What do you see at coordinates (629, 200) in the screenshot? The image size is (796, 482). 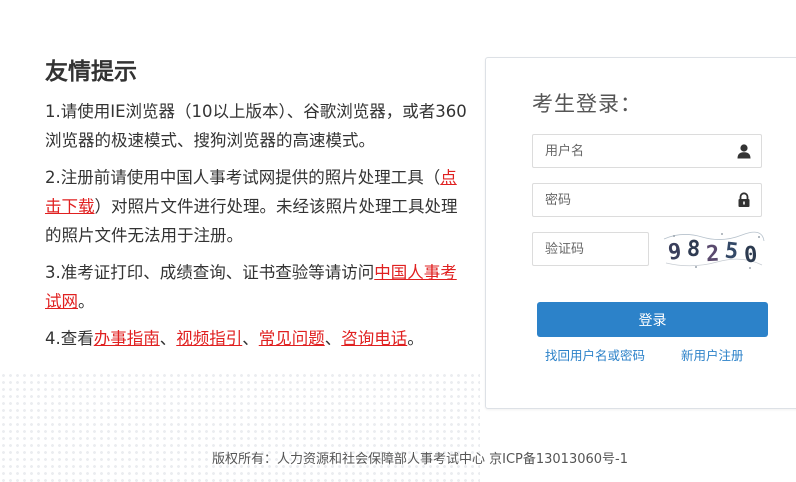 I see `password-input` at bounding box center [629, 200].